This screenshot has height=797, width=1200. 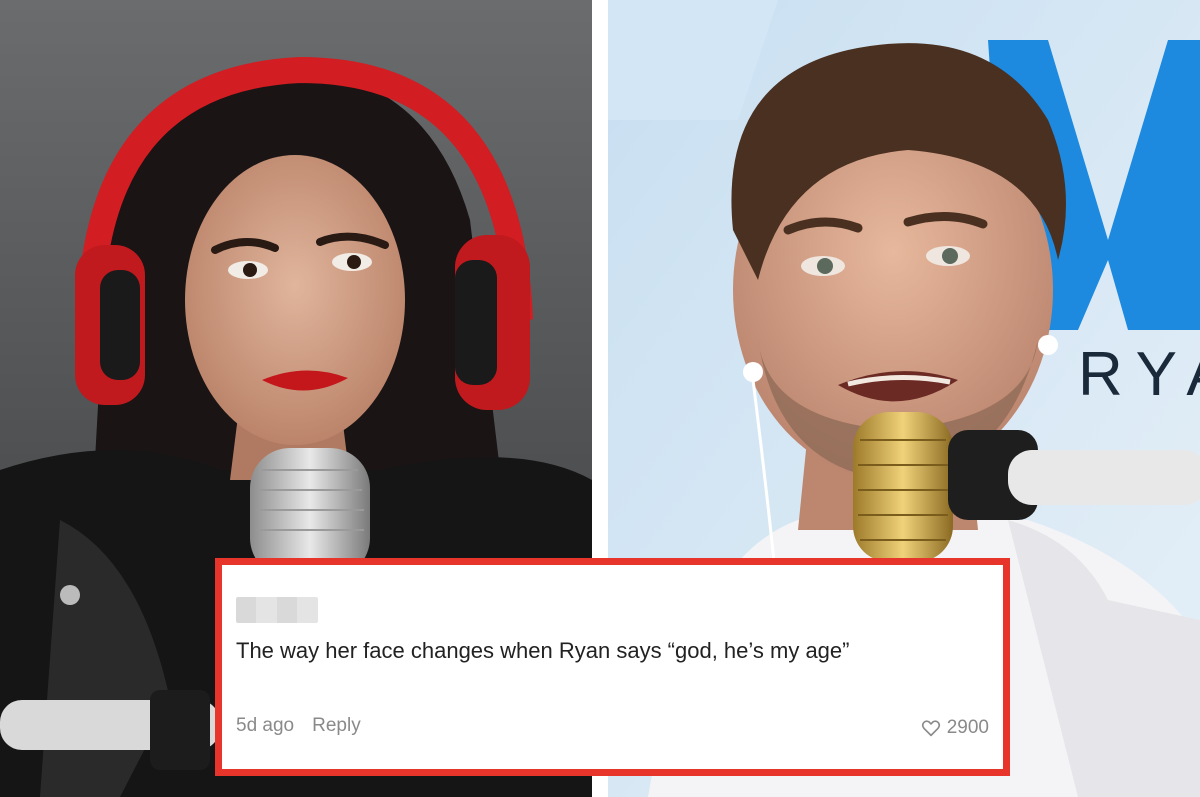 What do you see at coordinates (930, 728) in the screenshot?
I see `heart-outline-icon` at bounding box center [930, 728].